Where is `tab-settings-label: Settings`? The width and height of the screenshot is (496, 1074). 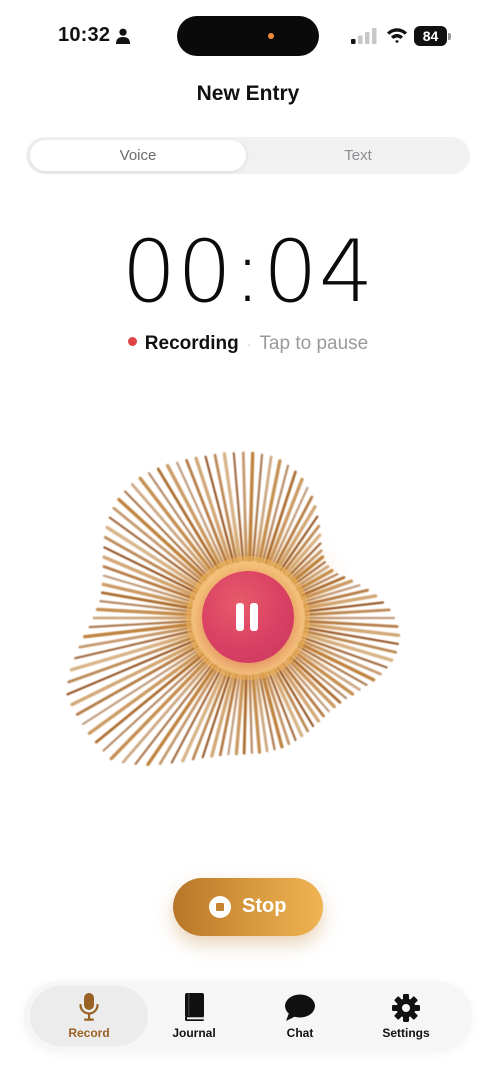
tab-settings-label: Settings is located at coordinates (406, 1033).